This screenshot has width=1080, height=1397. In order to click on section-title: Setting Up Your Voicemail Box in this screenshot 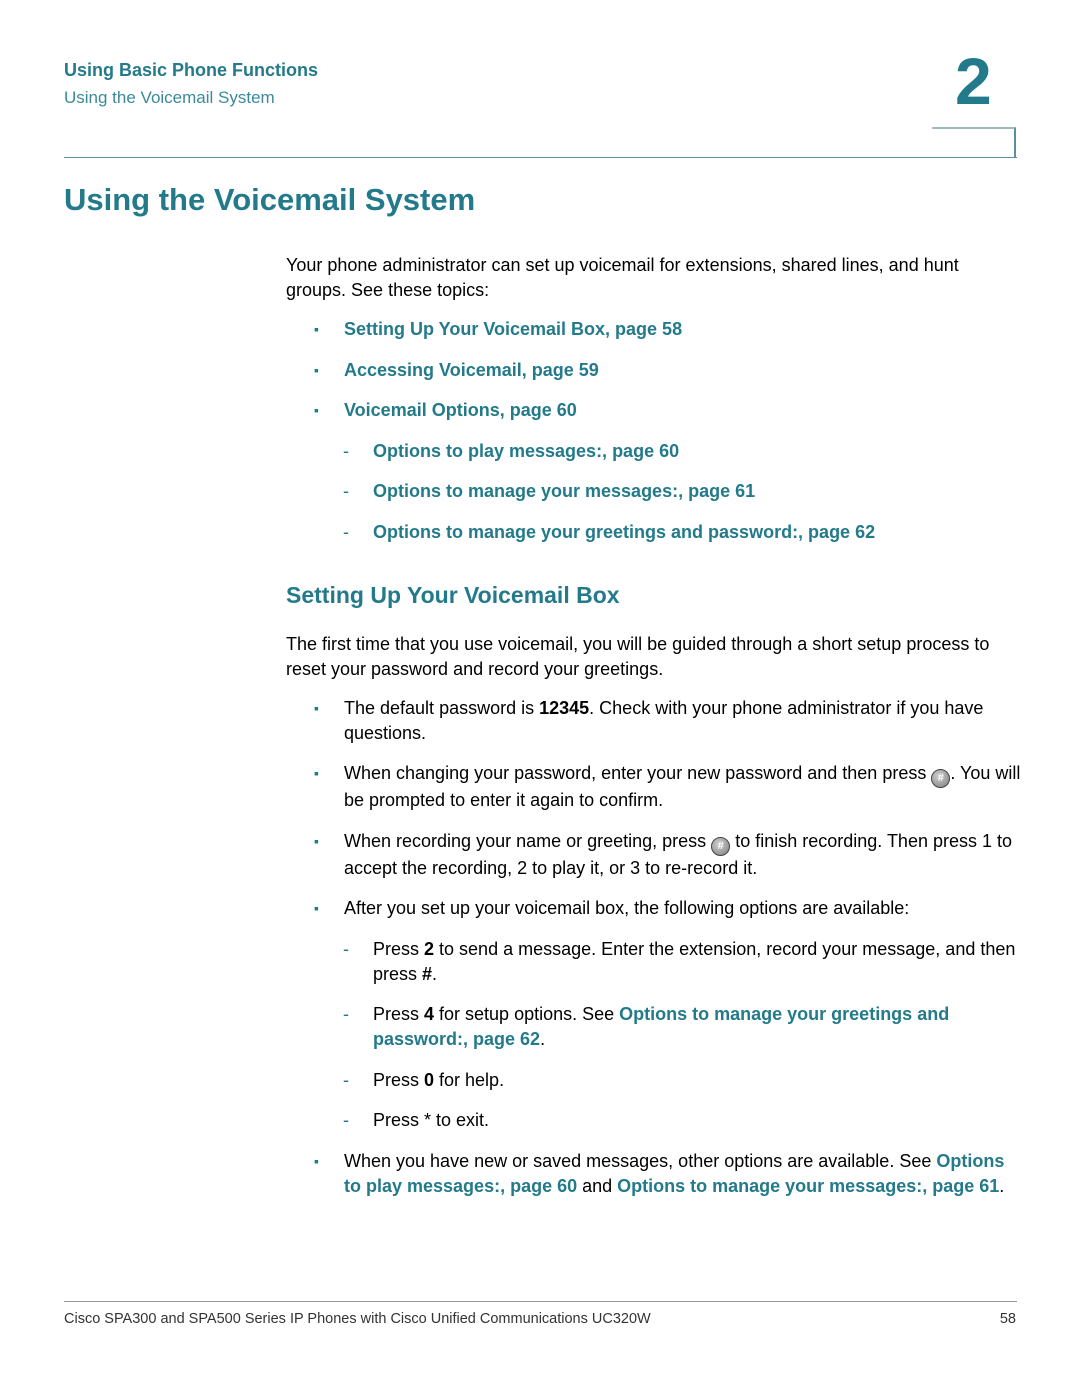, I will do `click(453, 594)`.